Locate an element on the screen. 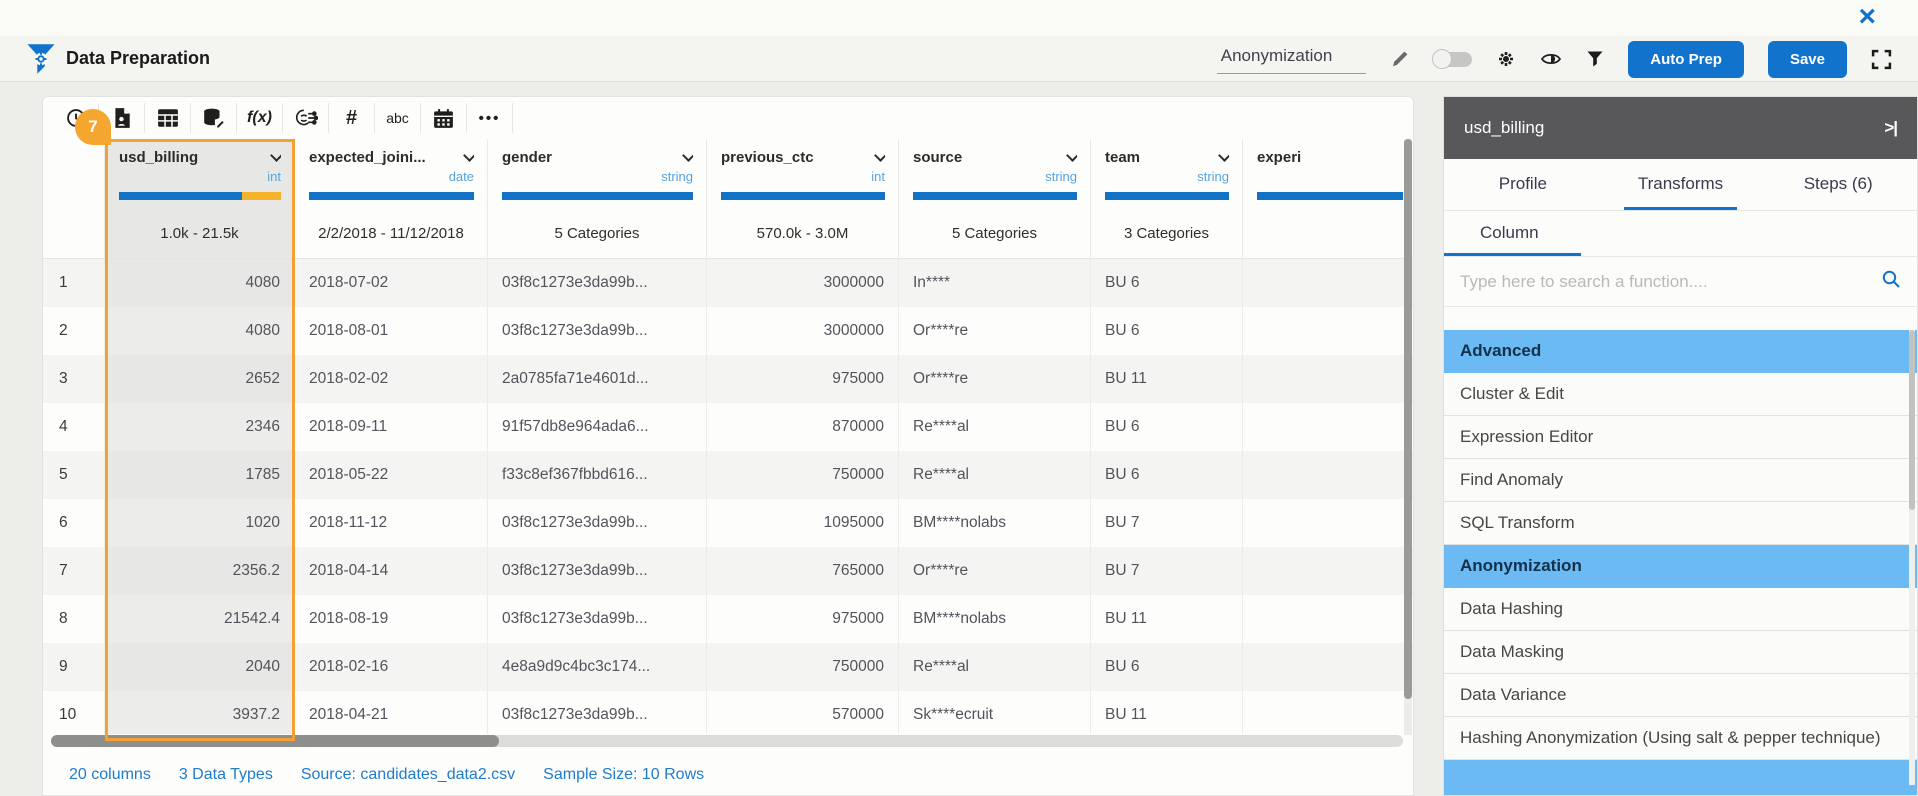 The height and width of the screenshot is (796, 1918). calendar-icon is located at coordinates (443, 118).